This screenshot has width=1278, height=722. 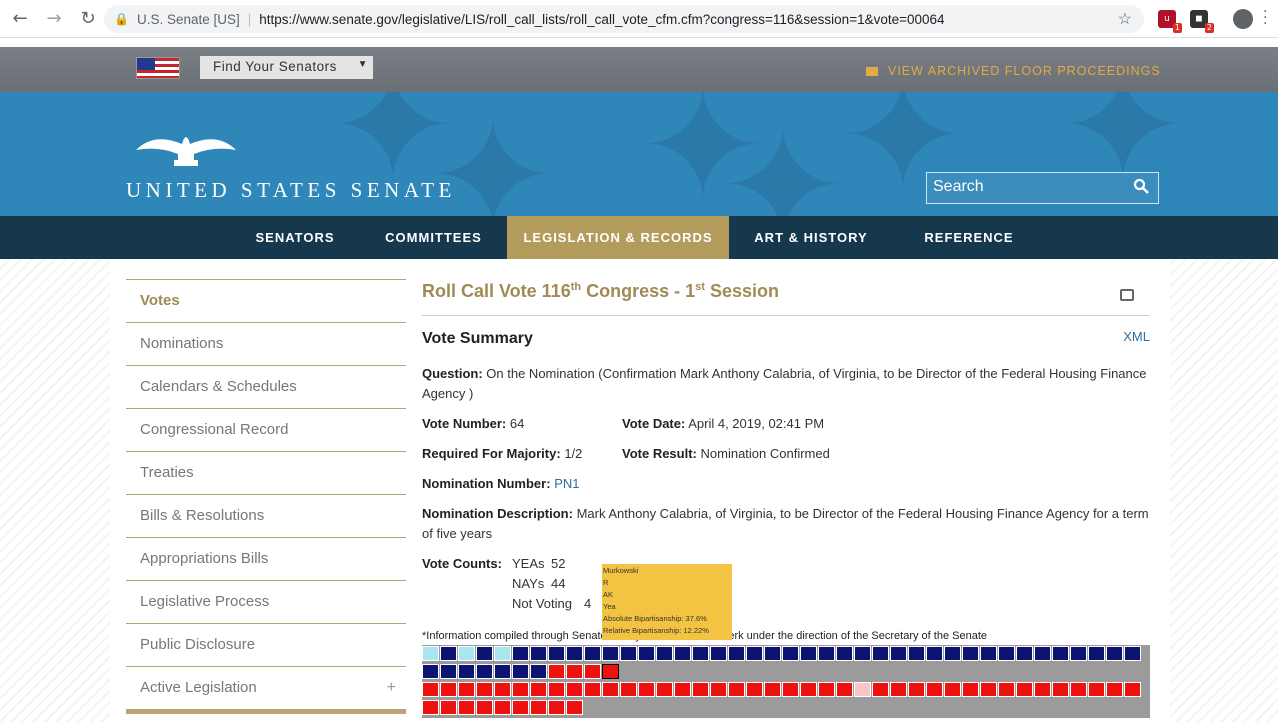 What do you see at coordinates (186, 150) in the screenshot?
I see `senate-eagle-logo-icon` at bounding box center [186, 150].